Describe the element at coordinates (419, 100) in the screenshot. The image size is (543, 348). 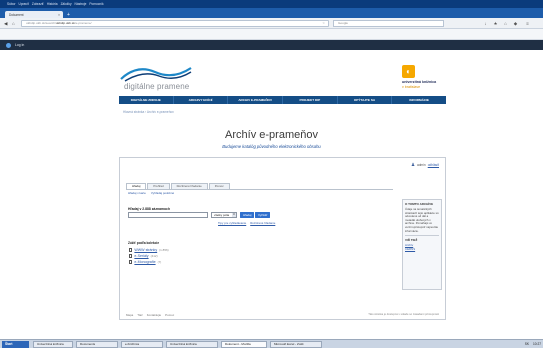
I see `nav-item-info: INFORMÁCIE` at that location.